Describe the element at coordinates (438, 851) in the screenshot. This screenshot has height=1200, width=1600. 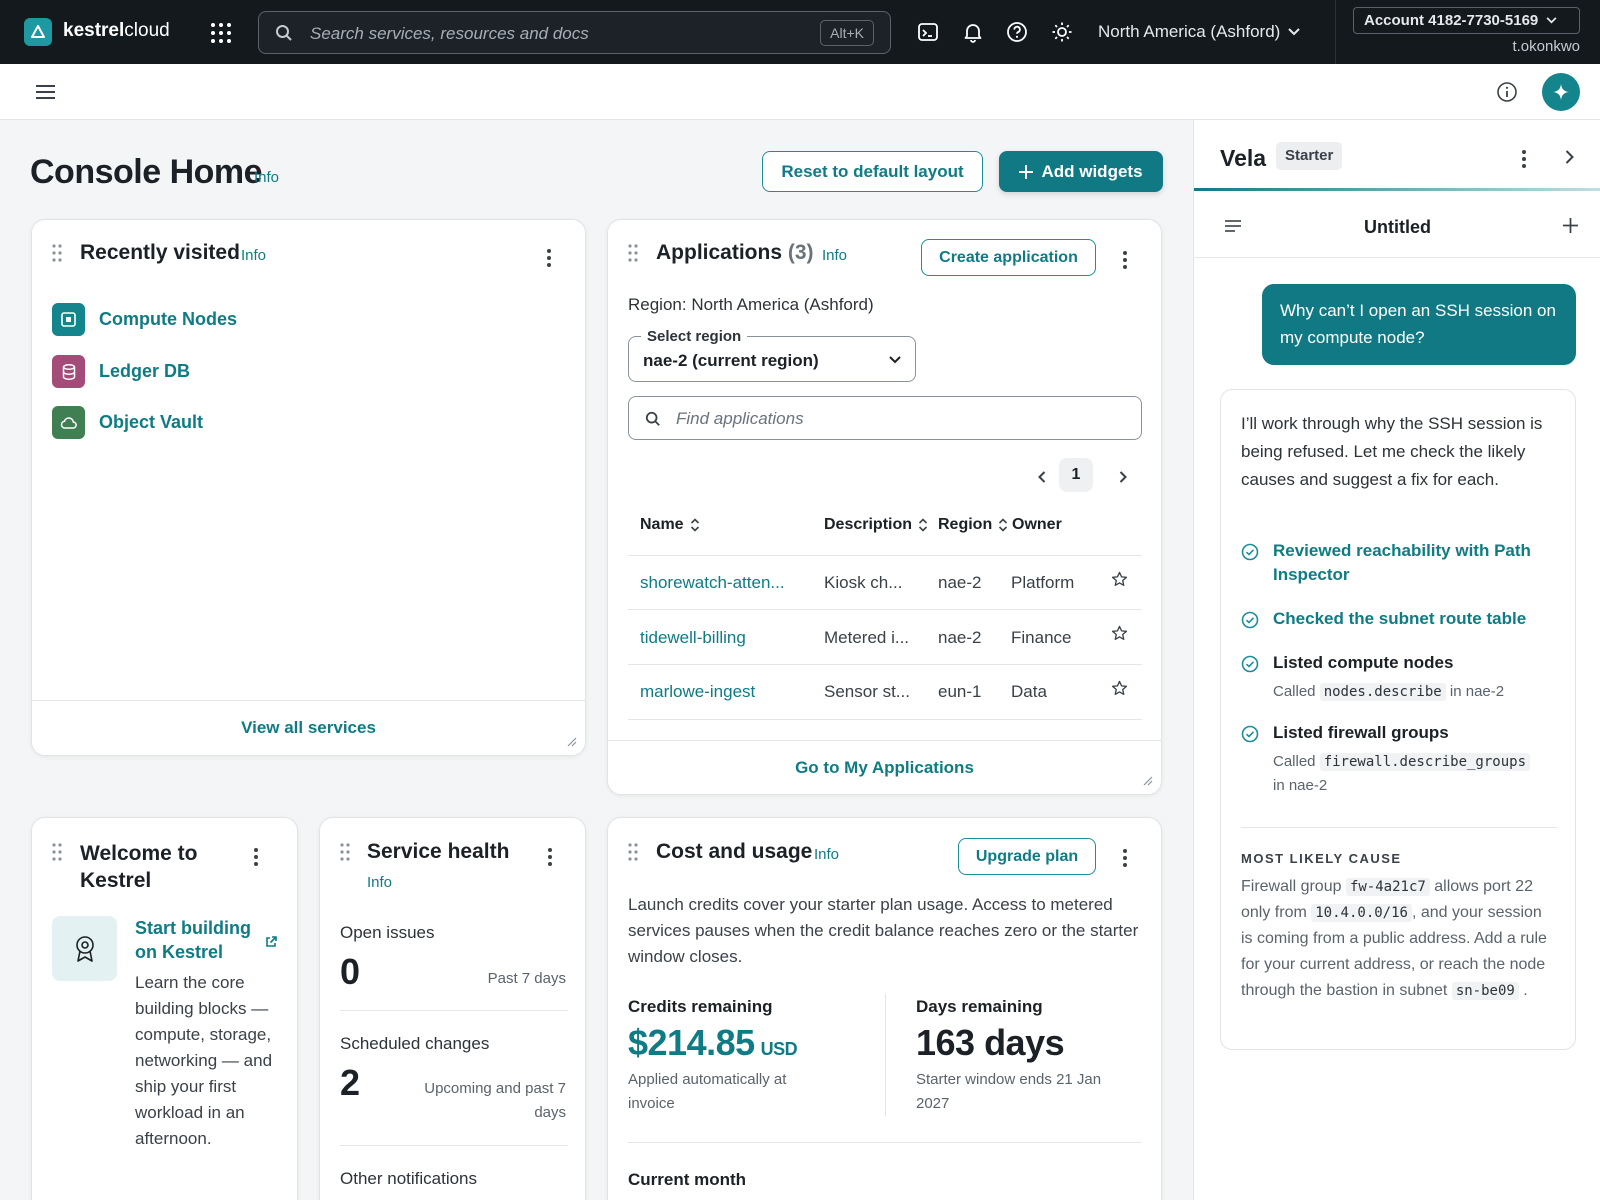
I see `widget-title: Service health` at that location.